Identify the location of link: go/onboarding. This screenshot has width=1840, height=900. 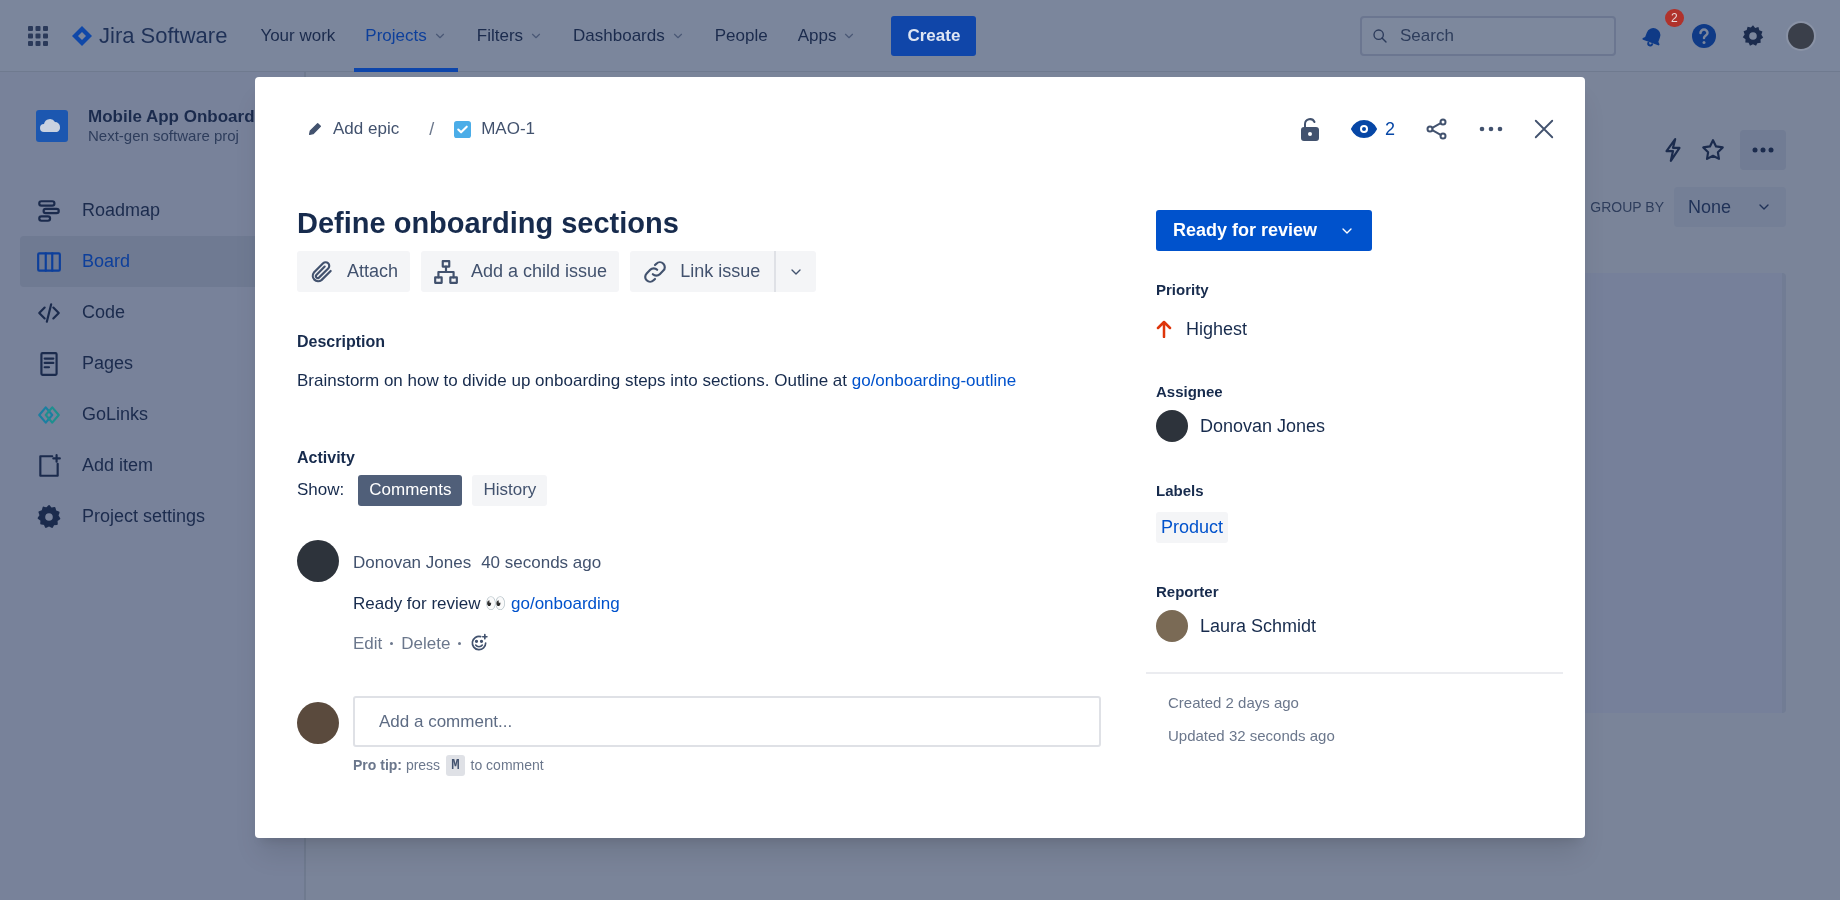
(565, 603).